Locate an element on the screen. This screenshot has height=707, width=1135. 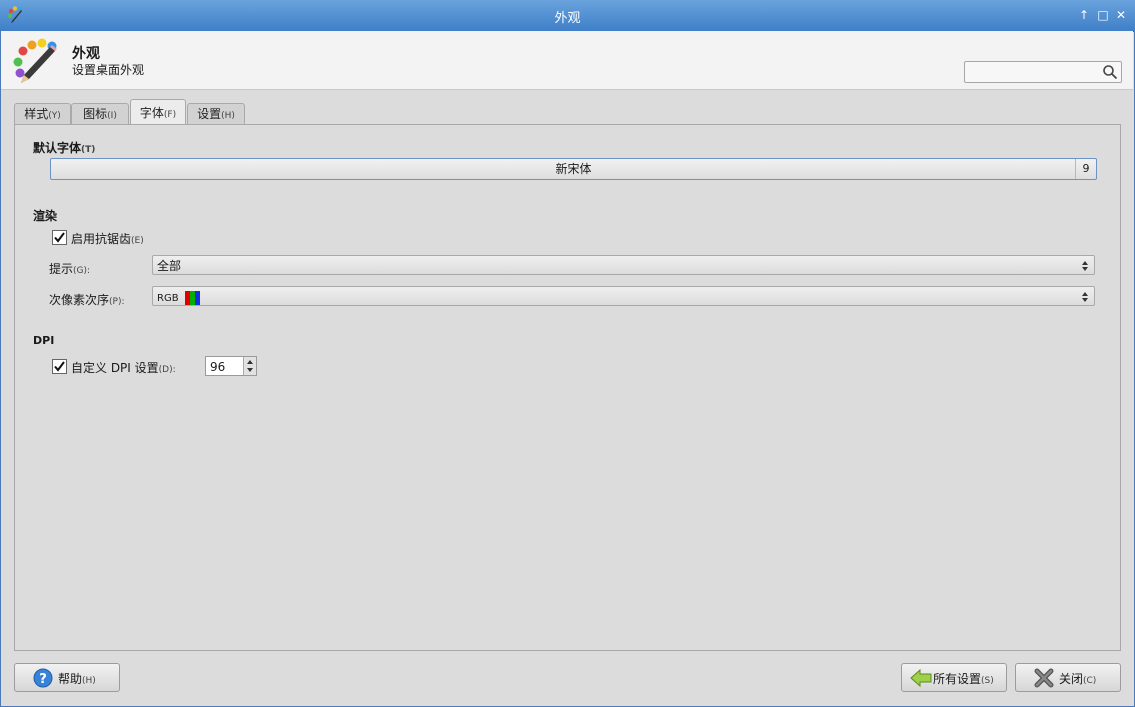
title-bar: 外观 ↑ □ ✕ is located at coordinates (567, 16).